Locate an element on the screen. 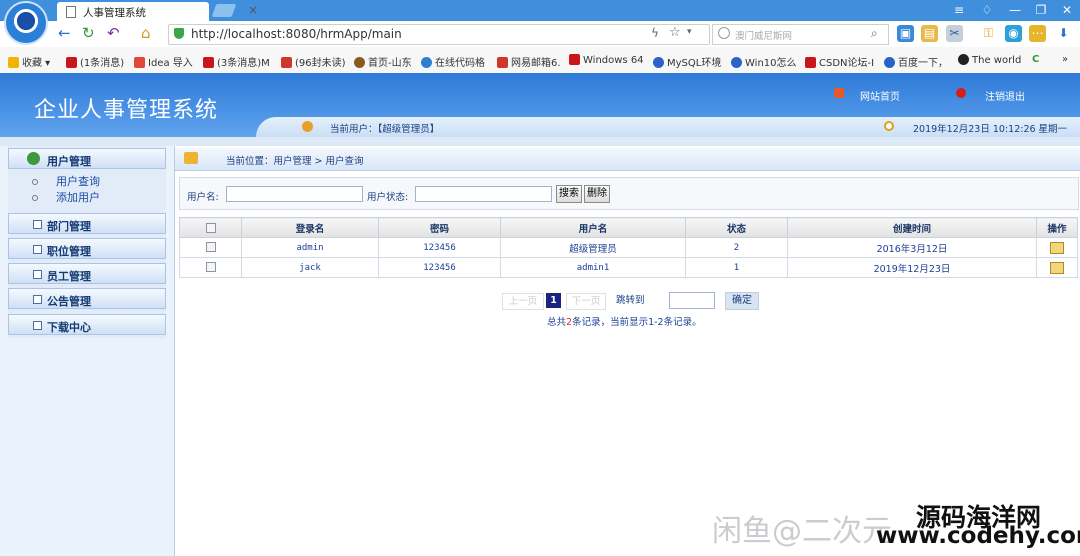 The image size is (1080, 556). select-all-header is located at coordinates (210, 227).